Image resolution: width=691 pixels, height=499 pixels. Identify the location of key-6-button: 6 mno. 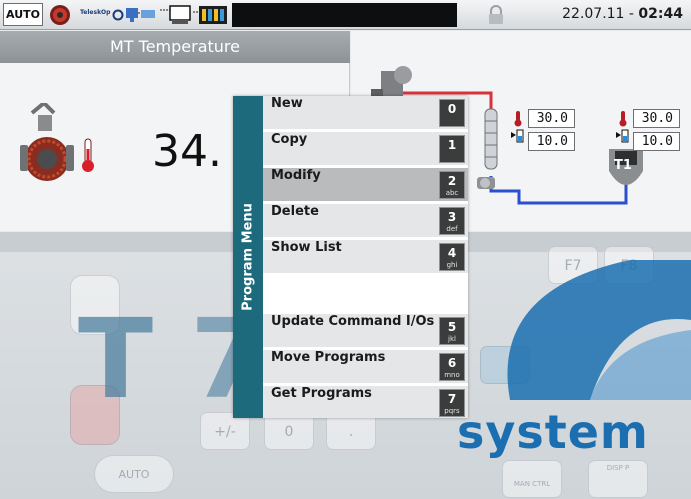
(452, 367).